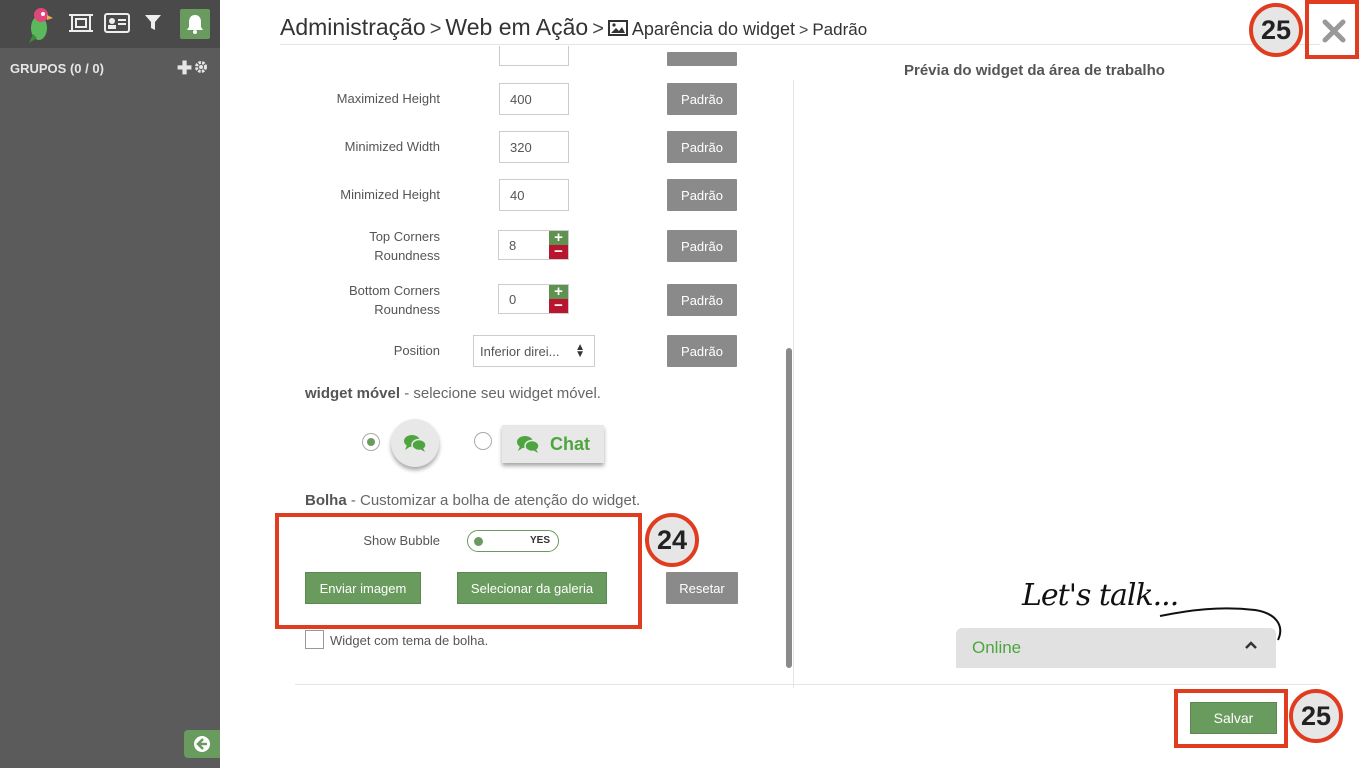  What do you see at coordinates (409, 640) in the screenshot?
I see `bubble-theme-label: Widget com tema de bolha.` at bounding box center [409, 640].